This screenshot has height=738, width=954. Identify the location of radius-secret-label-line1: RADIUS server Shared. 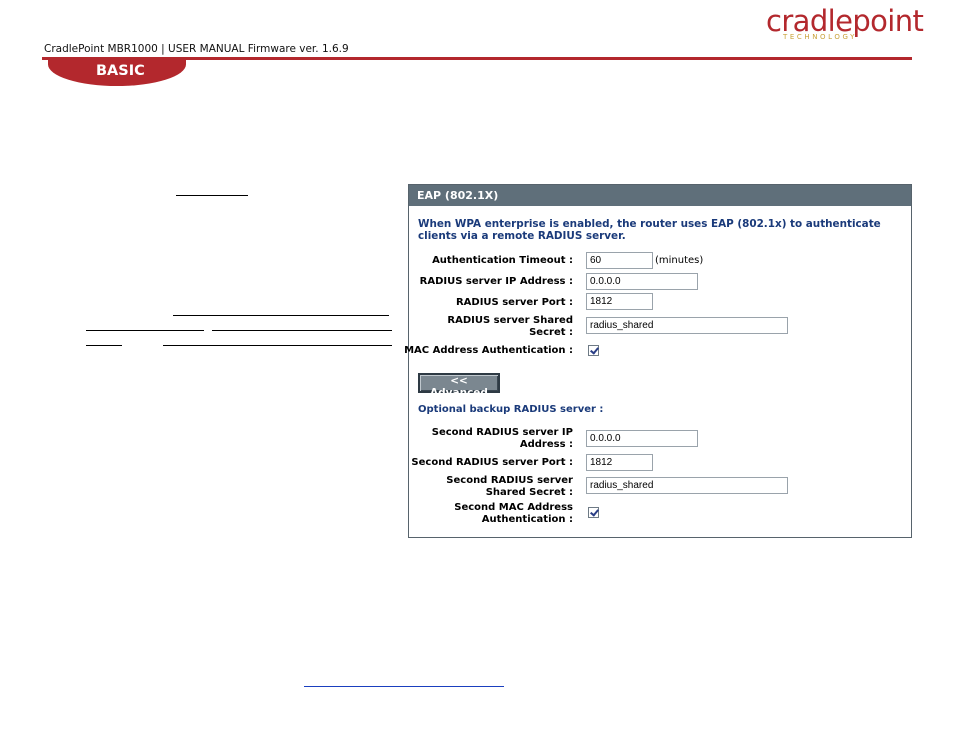
(510, 320).